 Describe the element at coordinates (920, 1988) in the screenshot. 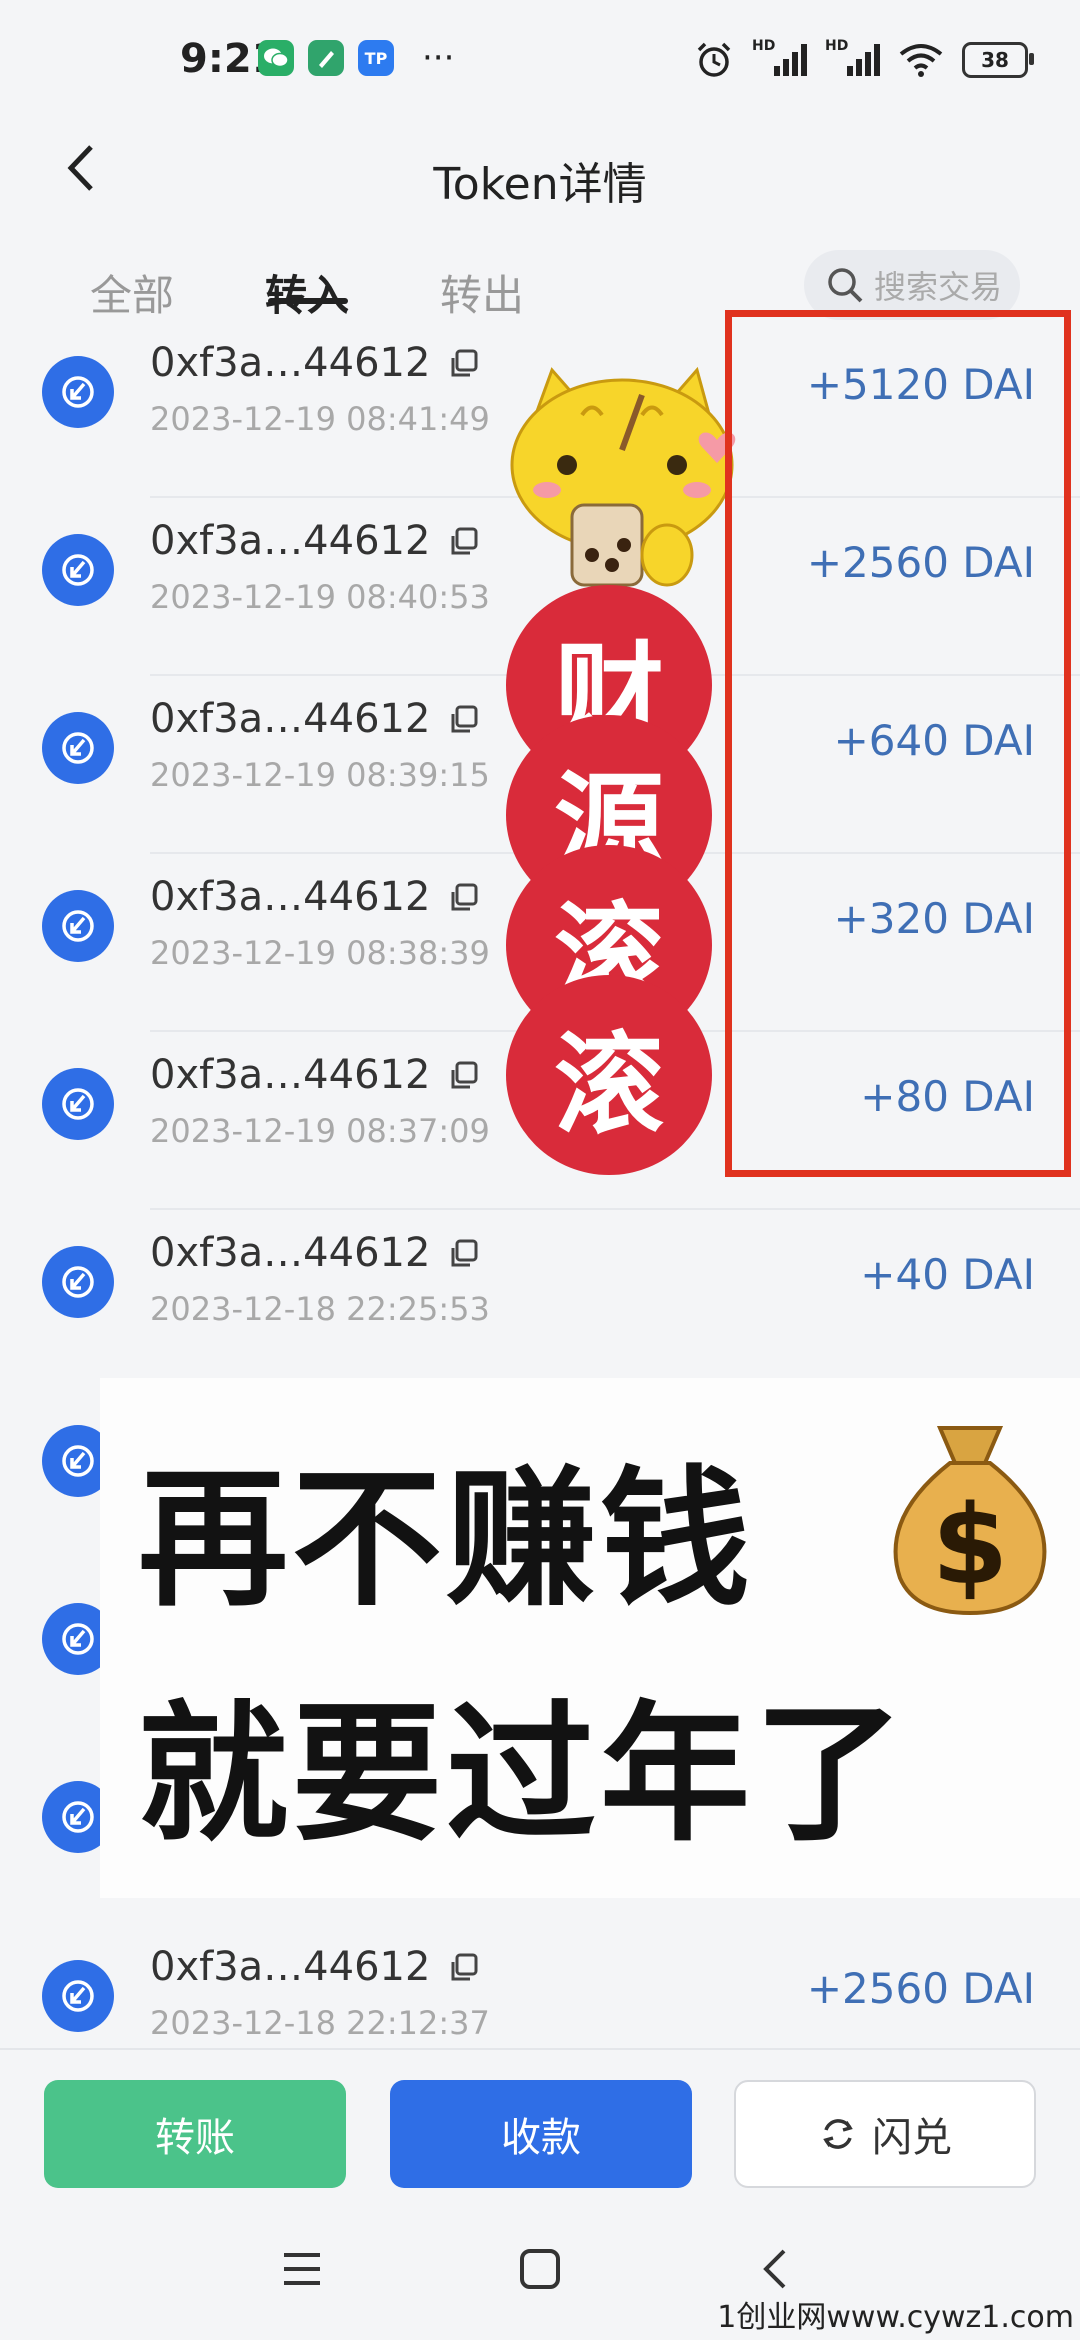

I see `transaction-amount: +2560 DAI` at that location.